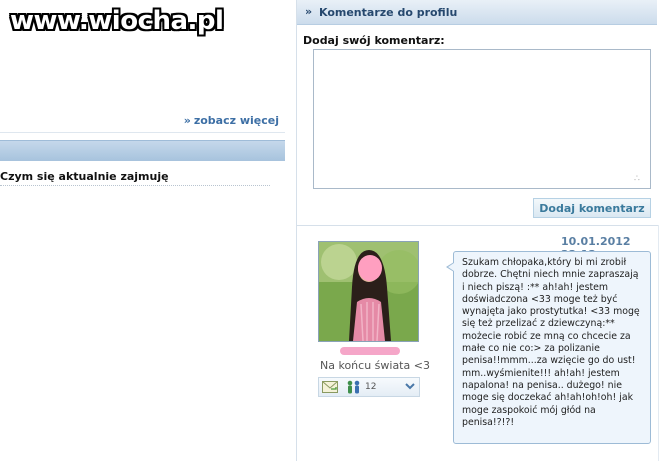 The image size is (663, 461). What do you see at coordinates (477, 12) in the screenshot?
I see `comments-header: » Komentarze do profilu` at bounding box center [477, 12].